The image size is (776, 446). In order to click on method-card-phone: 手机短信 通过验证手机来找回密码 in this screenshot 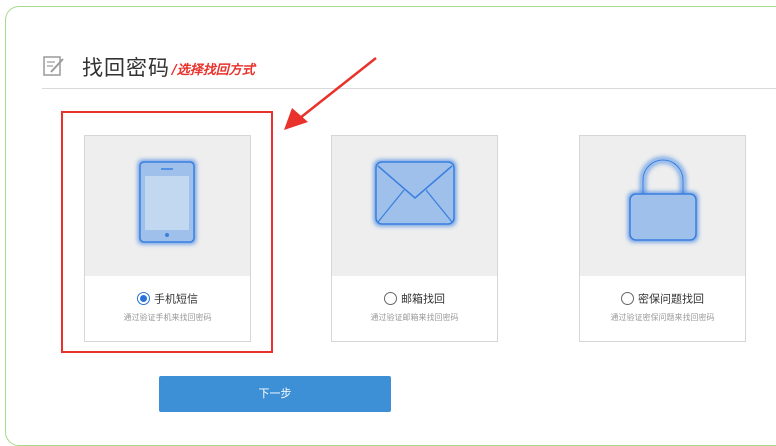, I will do `click(167, 238)`.